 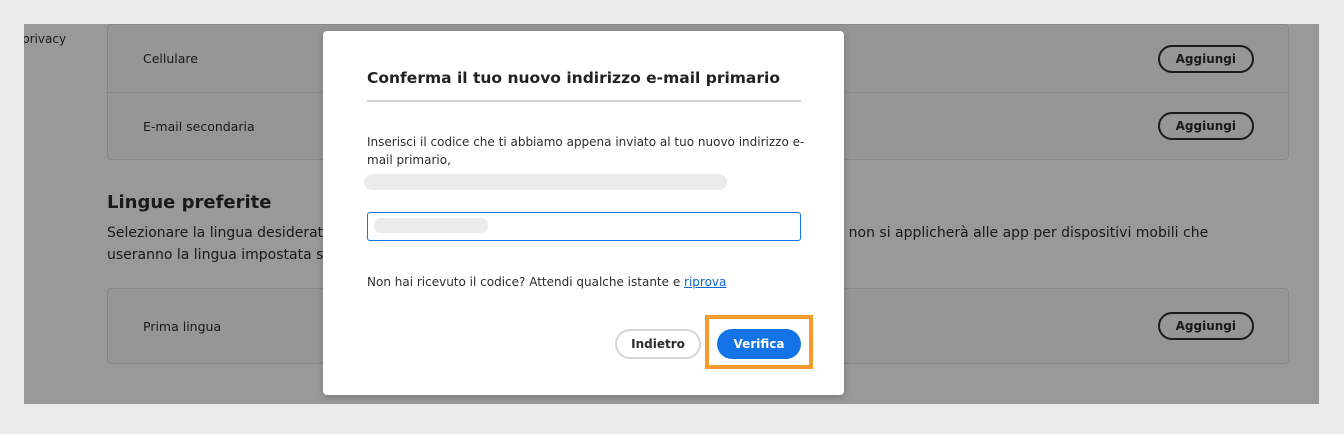 I want to click on back-button: Indietro, so click(x=658, y=344).